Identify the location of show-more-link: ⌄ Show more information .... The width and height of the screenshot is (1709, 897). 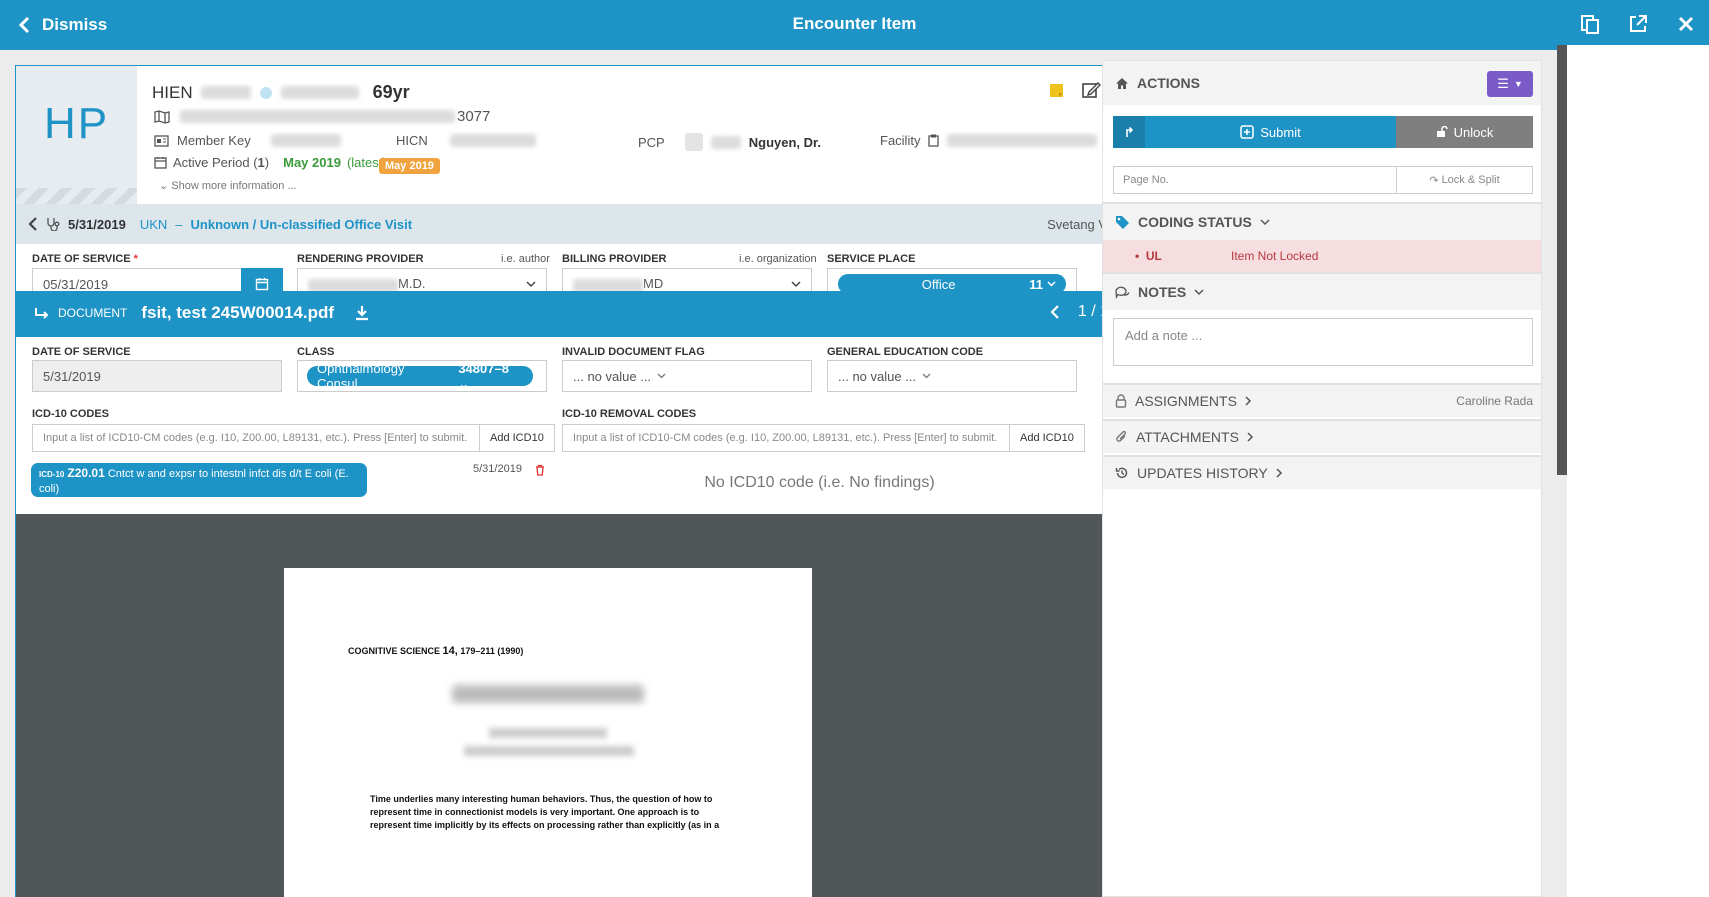
(228, 185).